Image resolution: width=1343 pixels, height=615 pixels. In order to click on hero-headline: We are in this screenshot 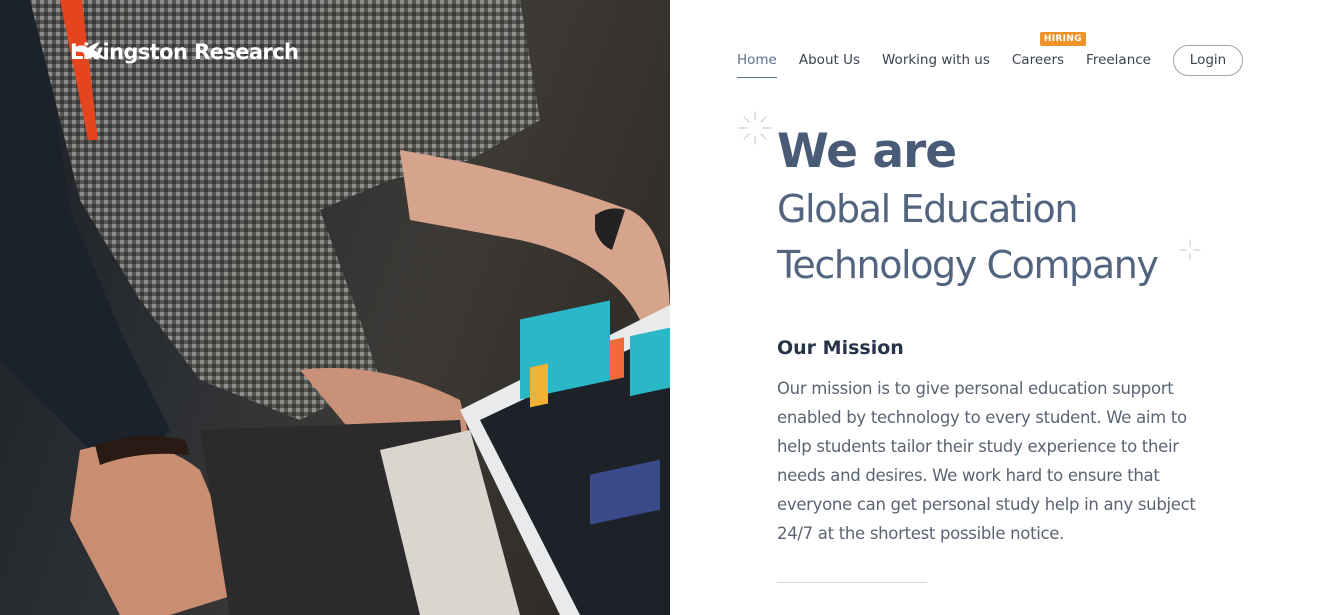, I will do `click(867, 151)`.